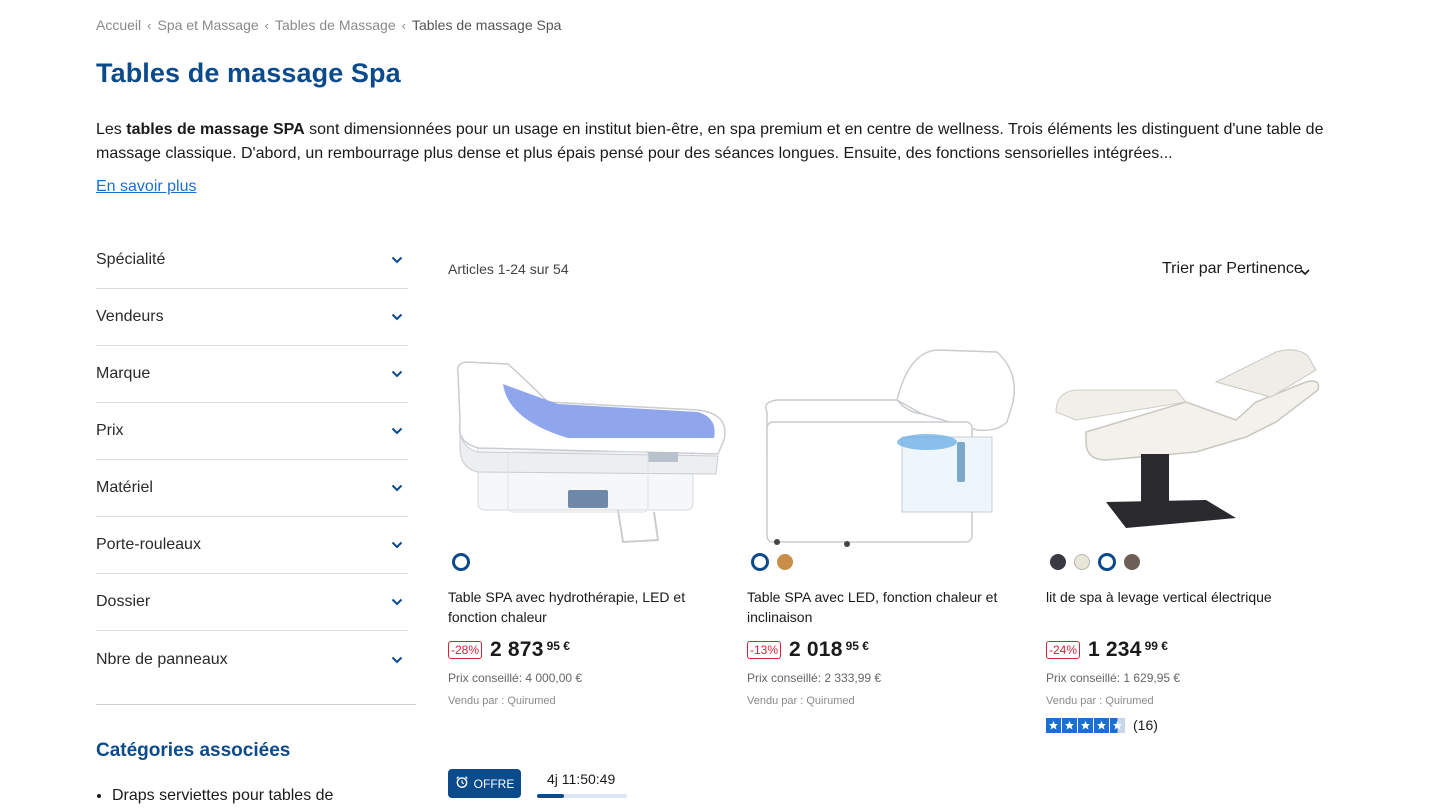  What do you see at coordinates (248, 73) in the screenshot?
I see `page-title: Tables de massage Spa` at bounding box center [248, 73].